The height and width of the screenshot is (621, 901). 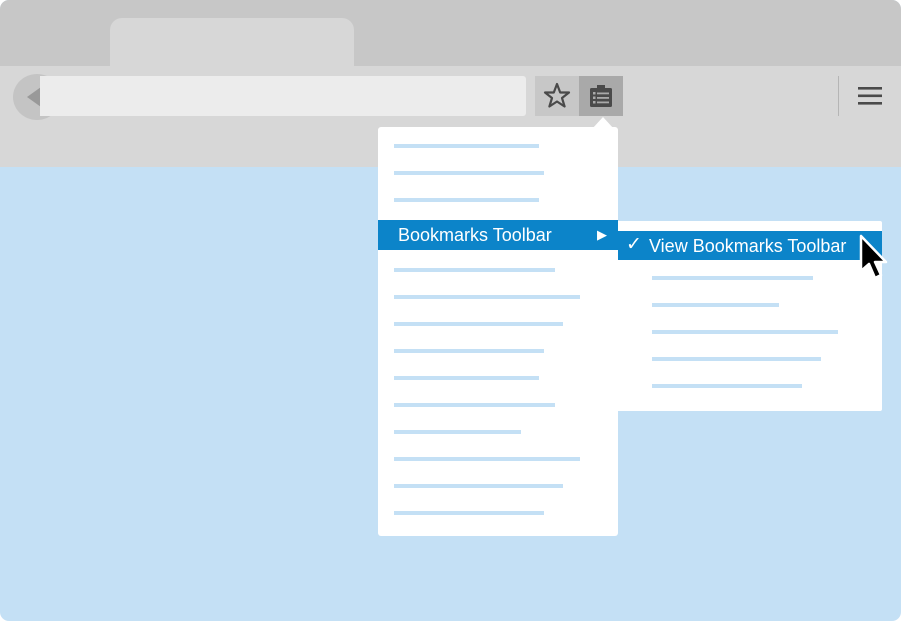 I want to click on bookmarks-toolbar-submenu: ✓ View Bookmarks Toolbar, so click(x=750, y=316).